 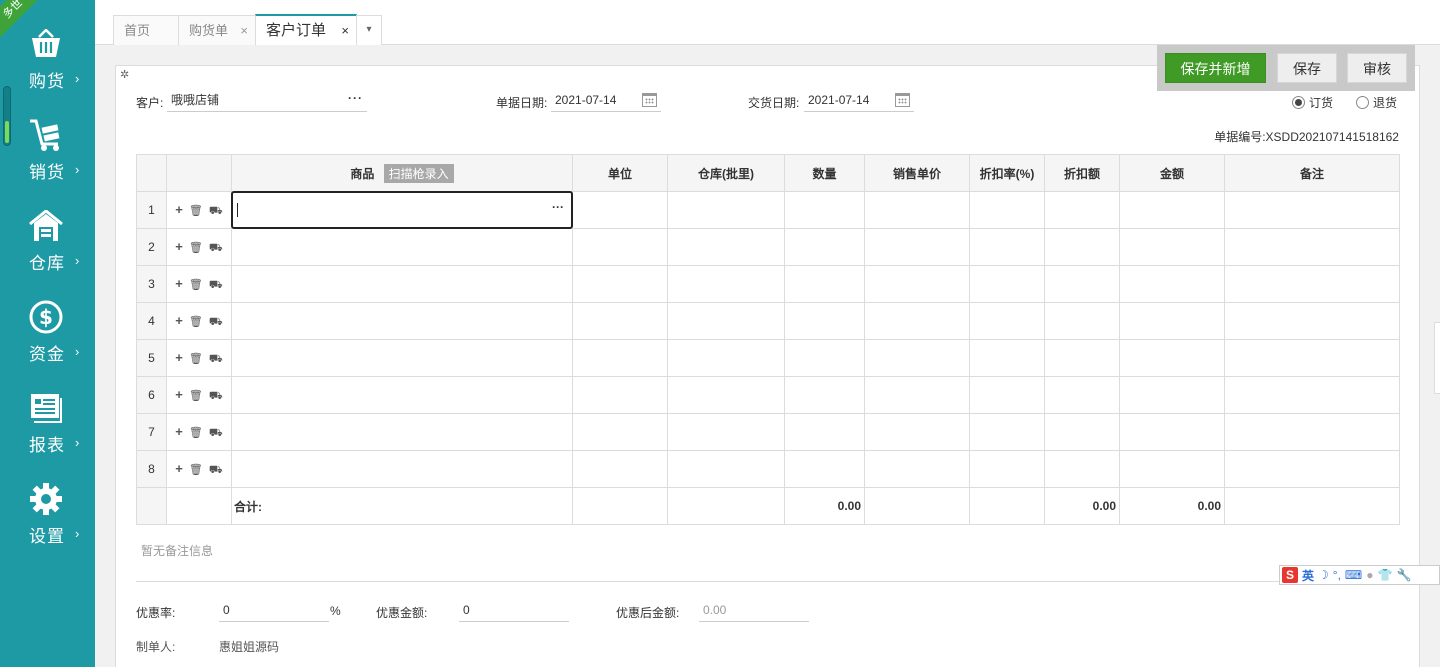 I want to click on sidebar-item-purchase: 购货 ›, so click(x=47, y=66).